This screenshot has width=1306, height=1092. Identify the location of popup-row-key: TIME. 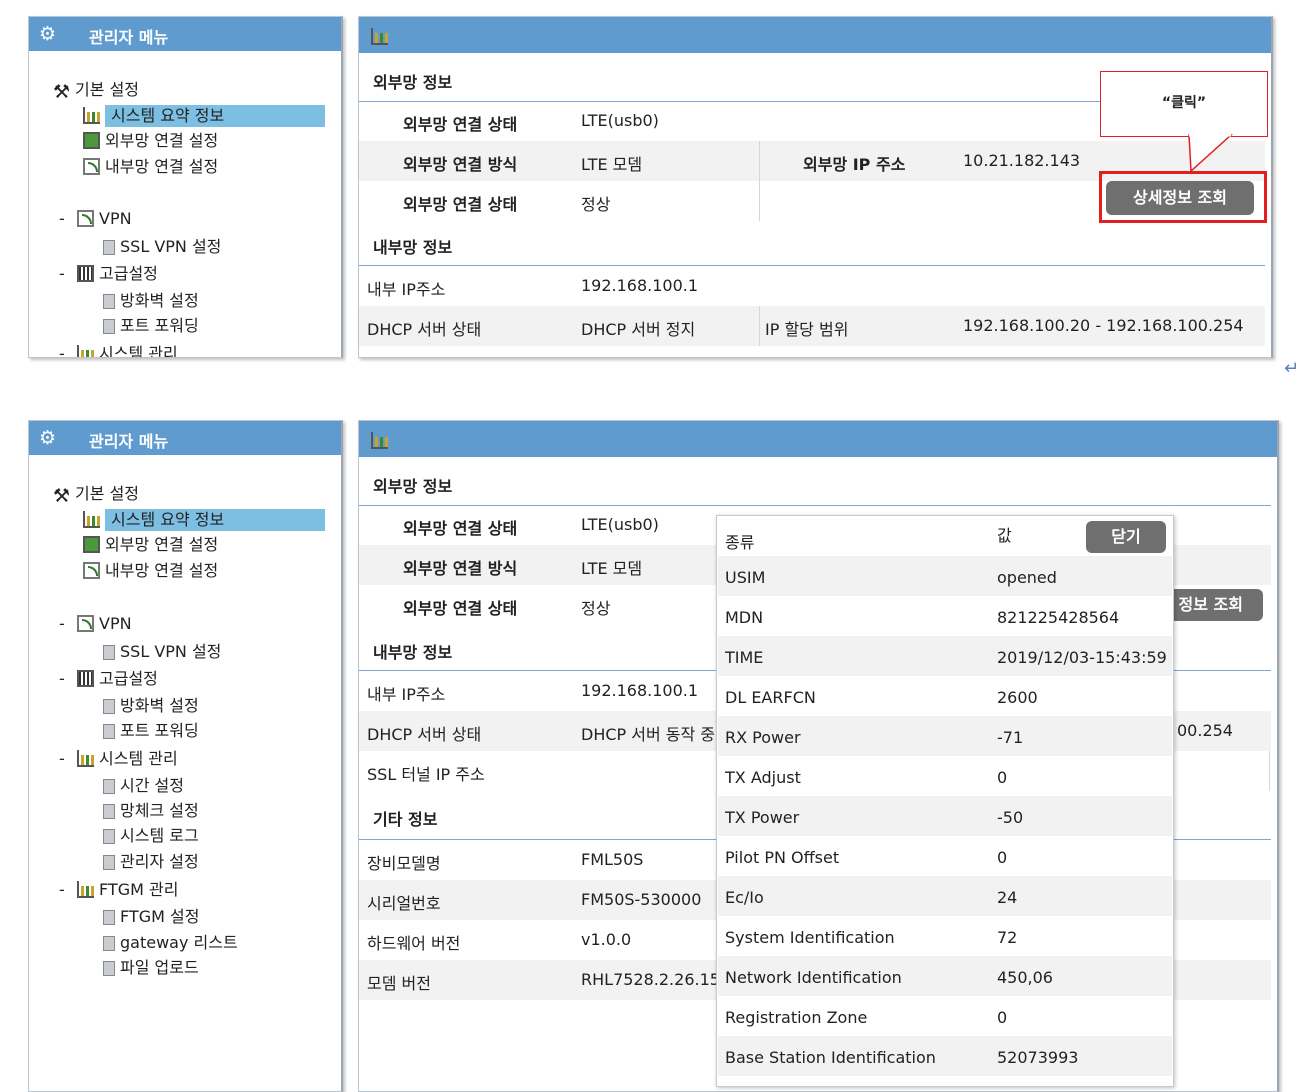
(744, 657).